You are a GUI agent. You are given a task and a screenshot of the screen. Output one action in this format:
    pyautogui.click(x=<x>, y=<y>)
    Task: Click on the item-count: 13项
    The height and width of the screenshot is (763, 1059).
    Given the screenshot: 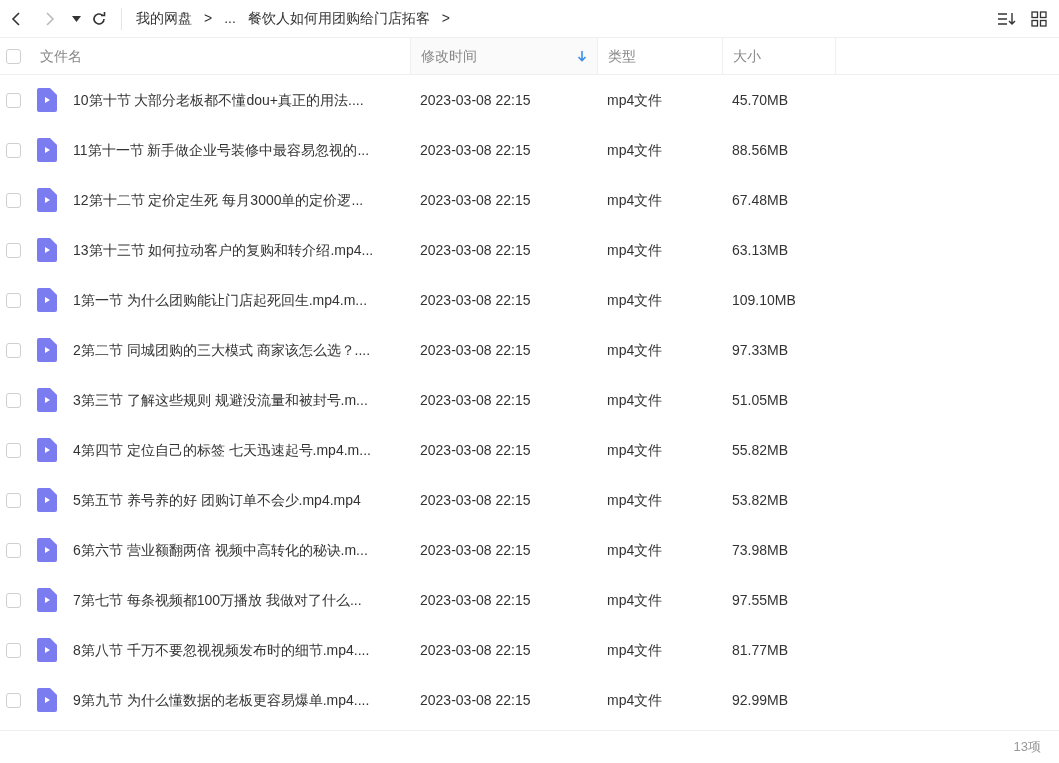 What is the action you would take?
    pyautogui.click(x=1027, y=747)
    